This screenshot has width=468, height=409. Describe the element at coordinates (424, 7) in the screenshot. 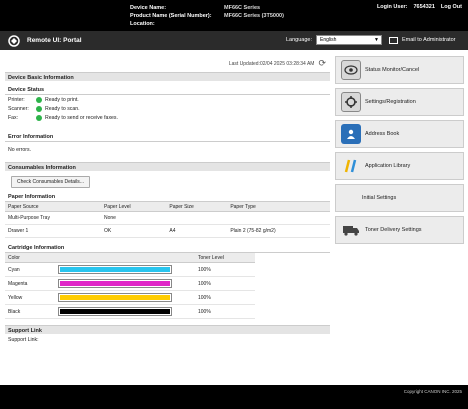

I see `login-user-value: 7654321` at that location.